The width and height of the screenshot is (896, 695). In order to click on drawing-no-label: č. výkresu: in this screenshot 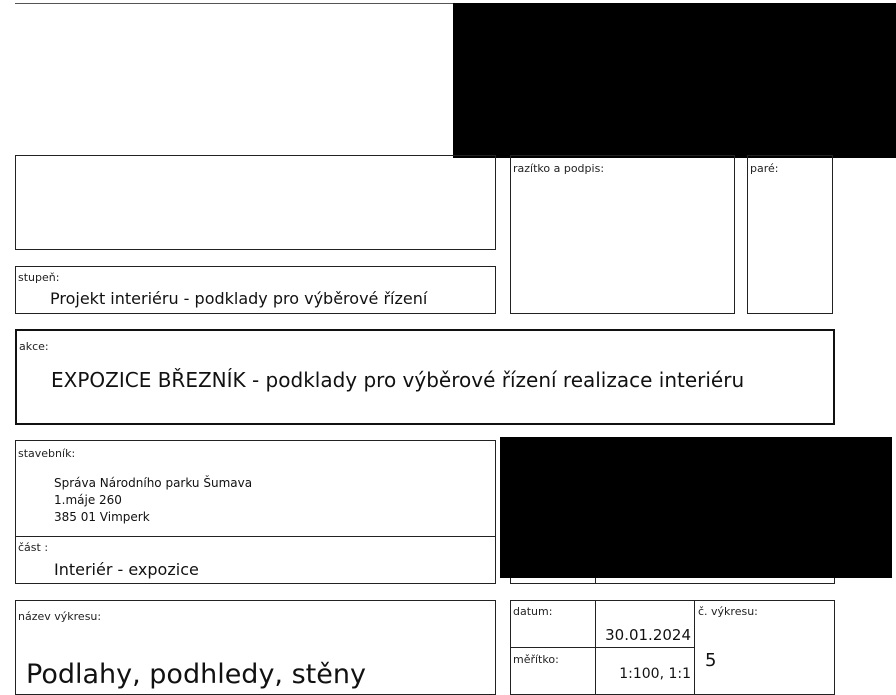, I will do `click(728, 611)`.